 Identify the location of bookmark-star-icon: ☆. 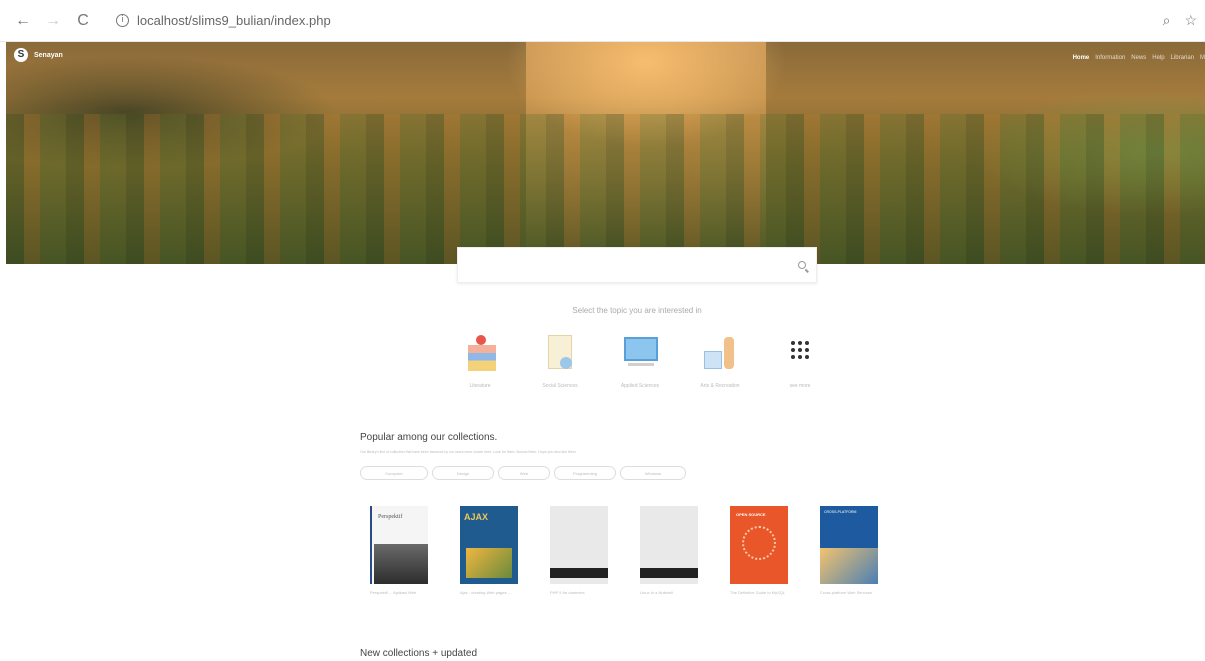
(1190, 20).